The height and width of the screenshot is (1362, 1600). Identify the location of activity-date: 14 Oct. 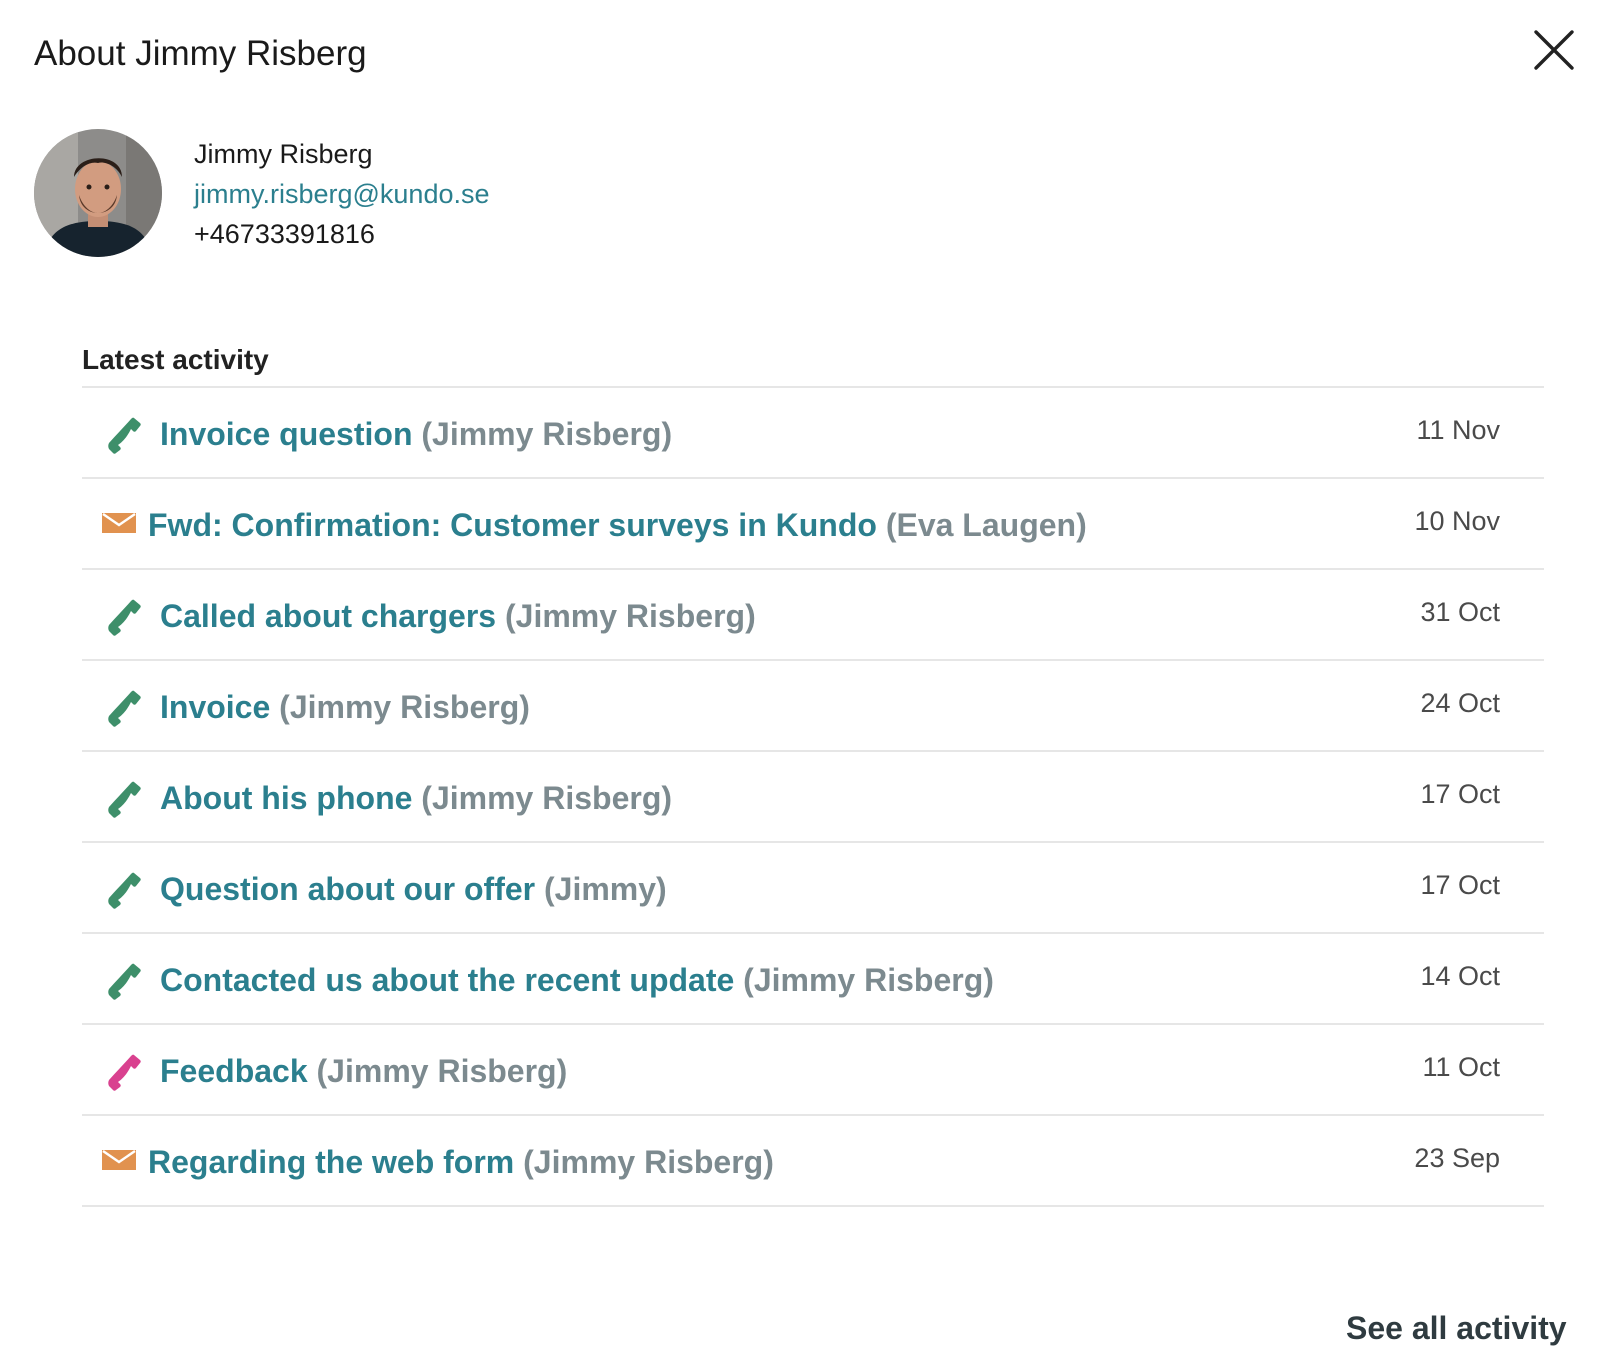
(1460, 976).